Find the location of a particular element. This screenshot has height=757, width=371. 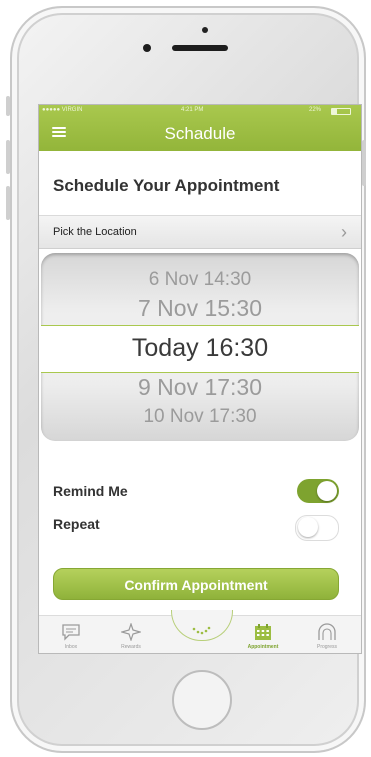

tab-center-action is located at coordinates (201, 635).